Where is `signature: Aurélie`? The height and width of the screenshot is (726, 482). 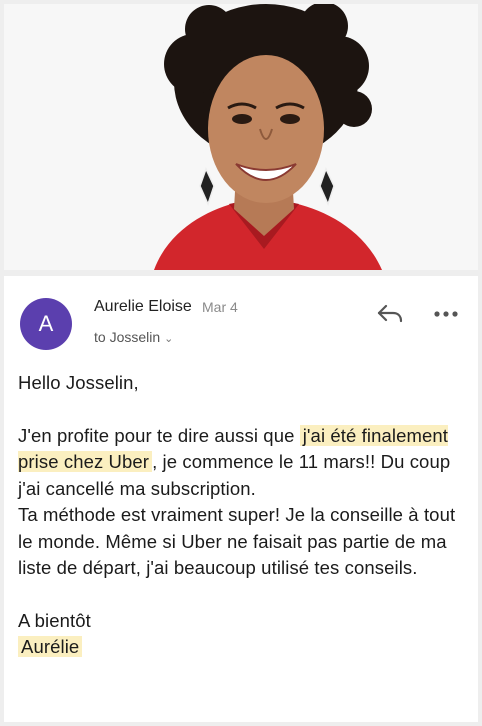 signature: Aurélie is located at coordinates (240, 647).